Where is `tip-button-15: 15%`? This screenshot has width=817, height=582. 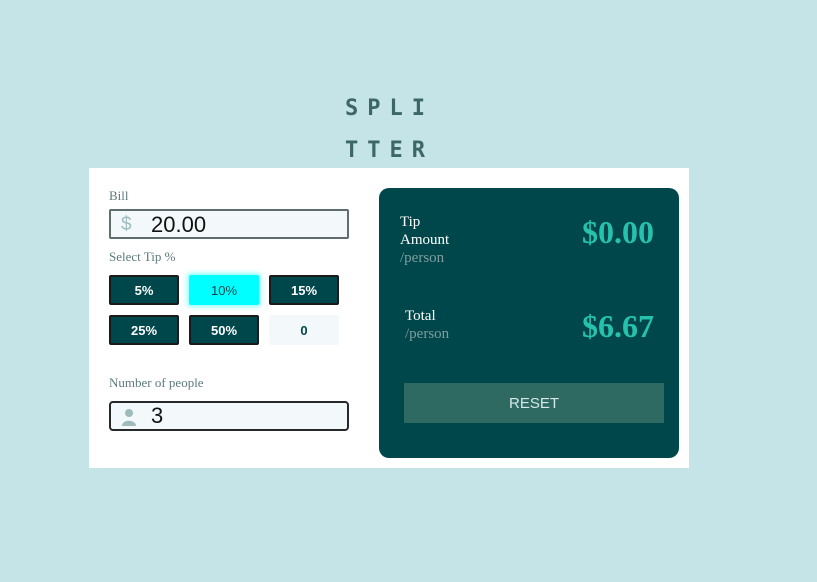 tip-button-15: 15% is located at coordinates (304, 290).